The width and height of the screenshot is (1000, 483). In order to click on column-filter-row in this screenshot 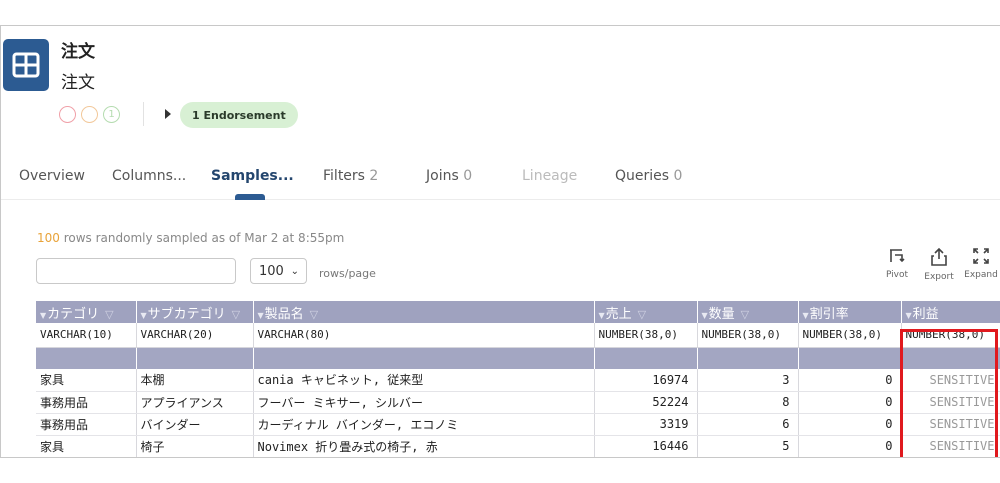, I will do `click(518, 358)`.